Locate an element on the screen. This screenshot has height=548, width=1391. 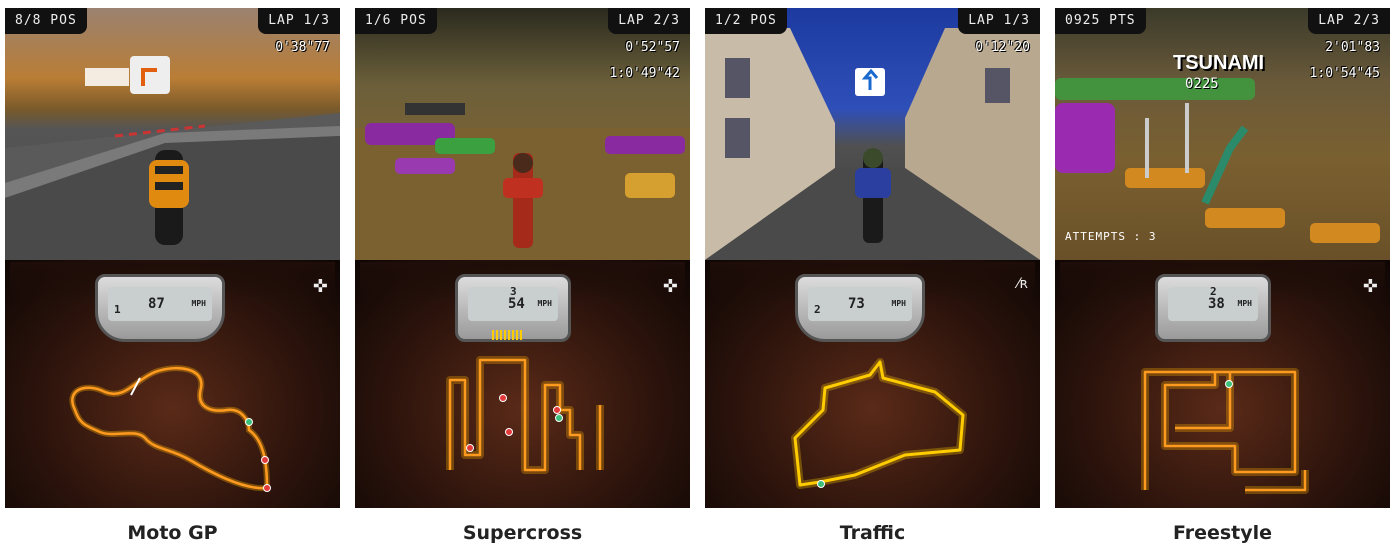
position-indicator: 8/8 POS is located at coordinates (46, 21).